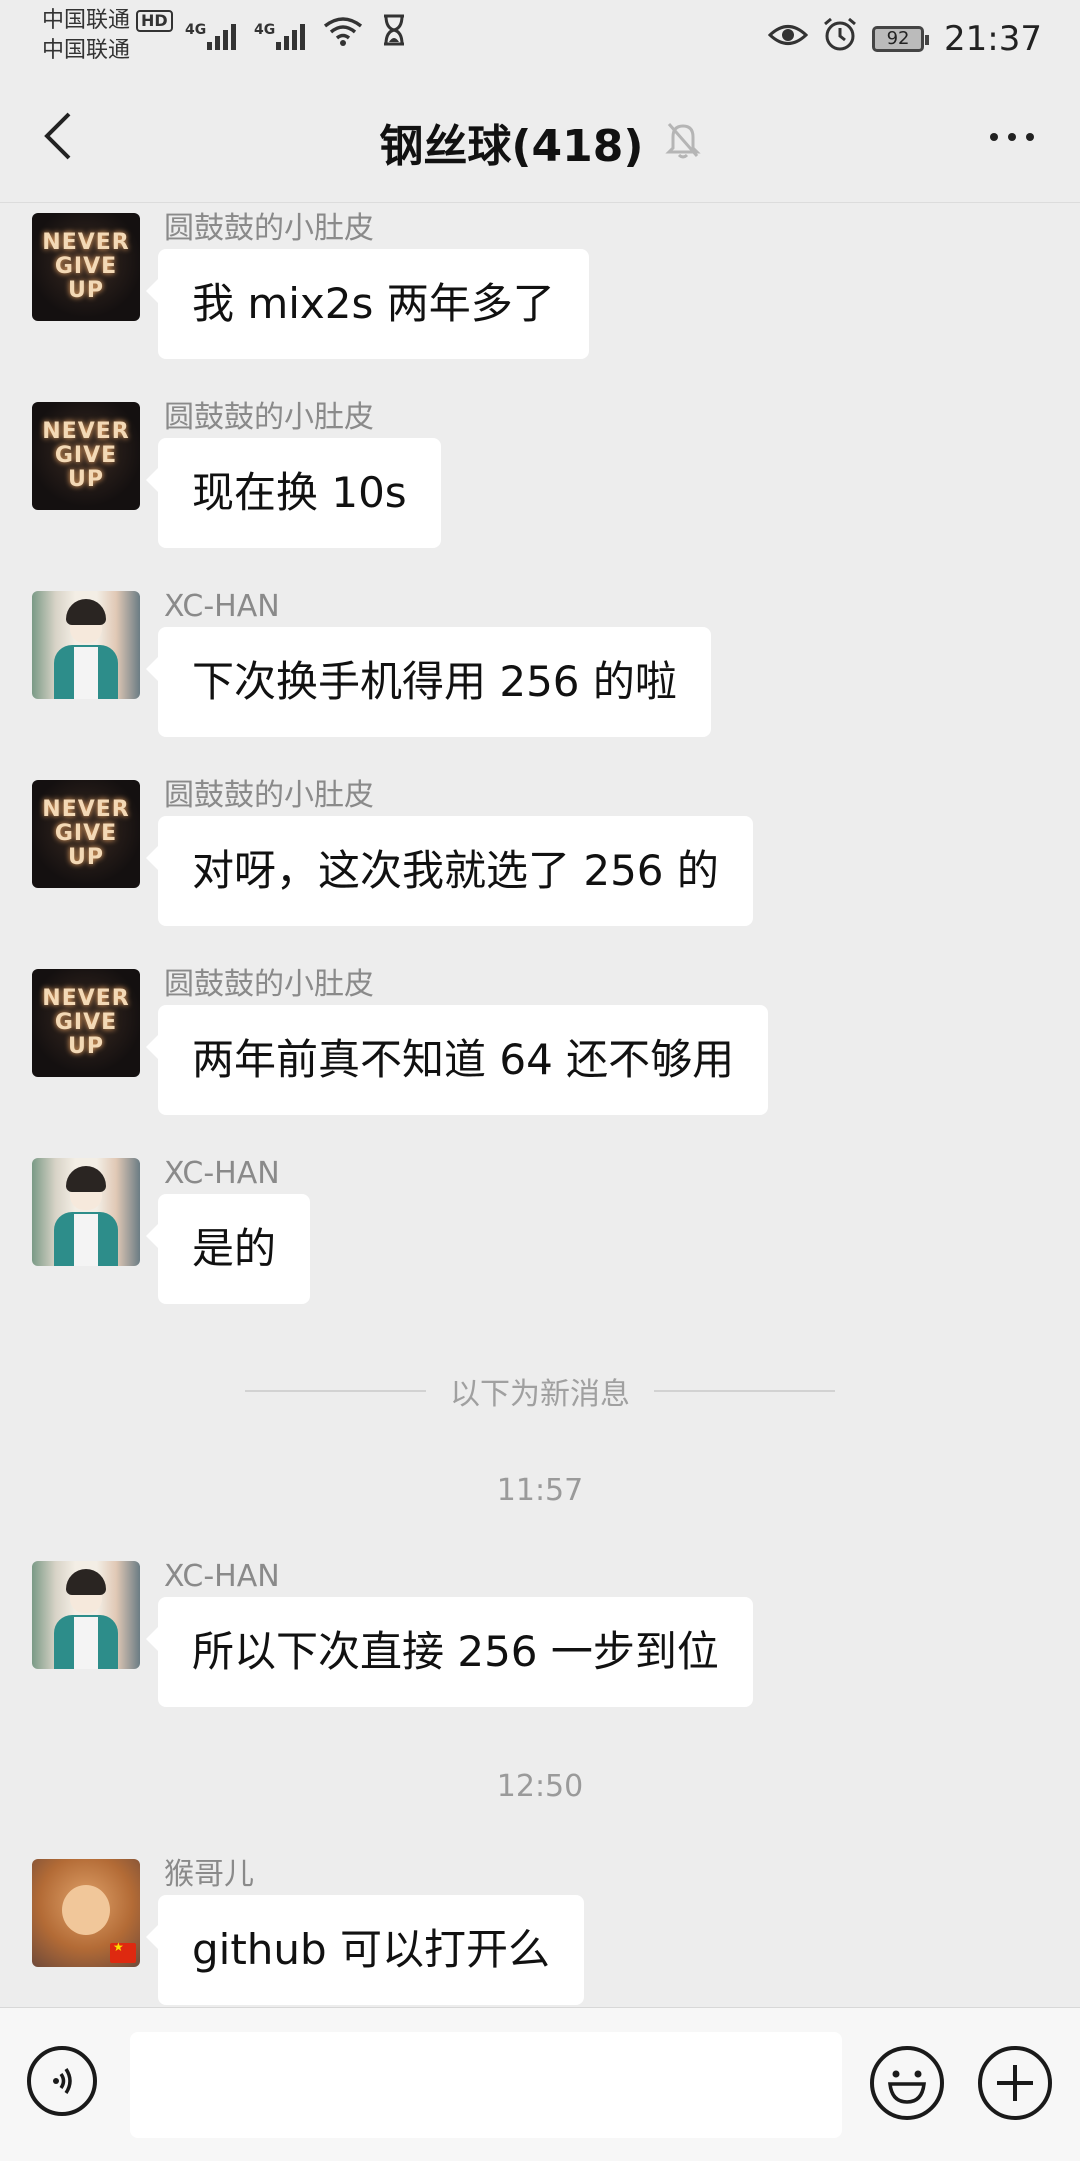  I want to click on message-bubble: github 可以打开么, so click(365, 1950).